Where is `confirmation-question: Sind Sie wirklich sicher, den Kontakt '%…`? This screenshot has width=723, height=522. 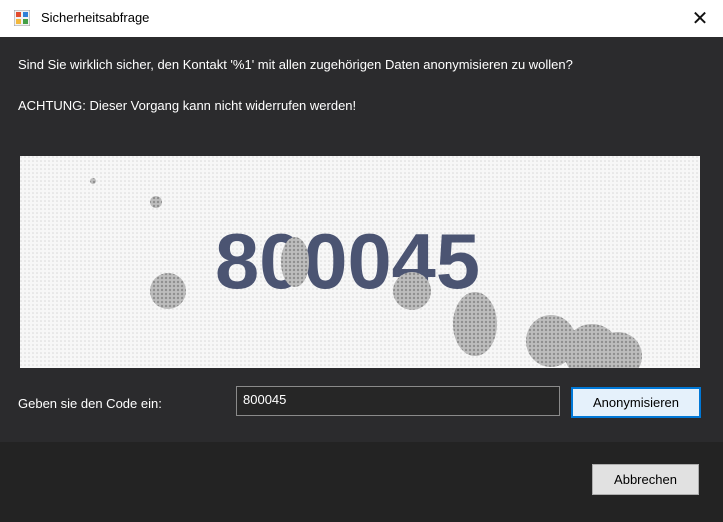 confirmation-question: Sind Sie wirklich sicher, den Kontakt '%… is located at coordinates (295, 64).